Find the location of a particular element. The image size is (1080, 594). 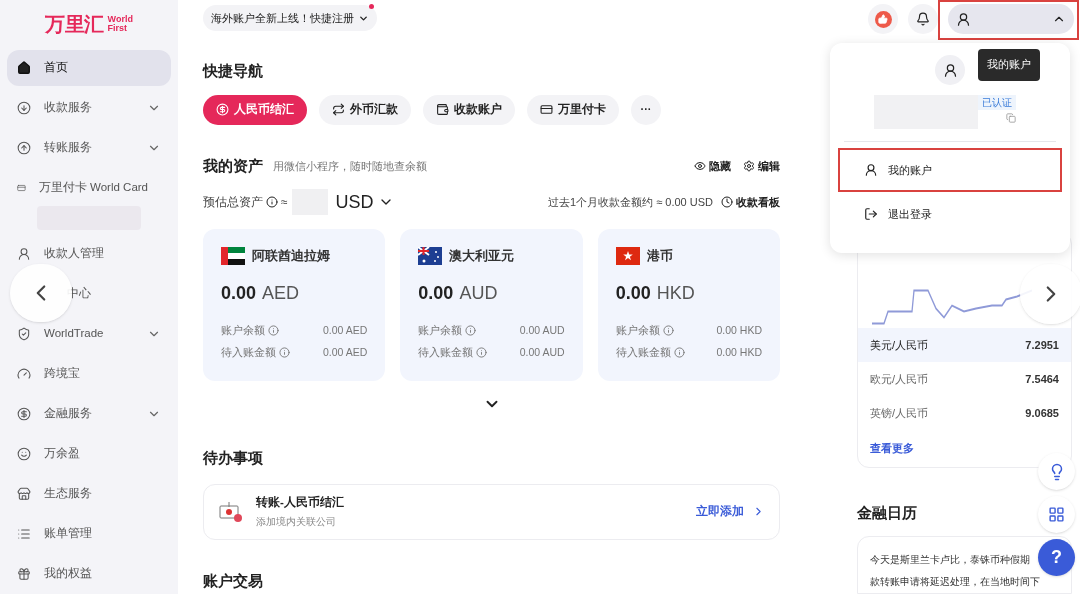

apps-button is located at coordinates (1056, 514).